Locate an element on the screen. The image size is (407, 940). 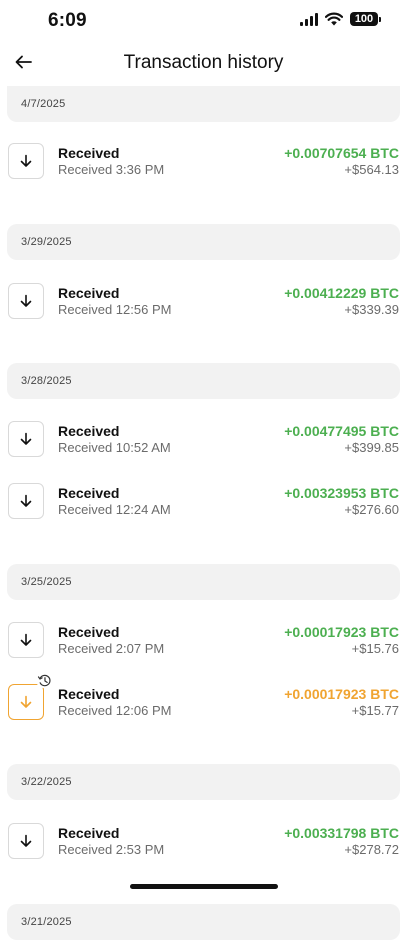
status-bar: 6:09 100 is located at coordinates (203, 22).